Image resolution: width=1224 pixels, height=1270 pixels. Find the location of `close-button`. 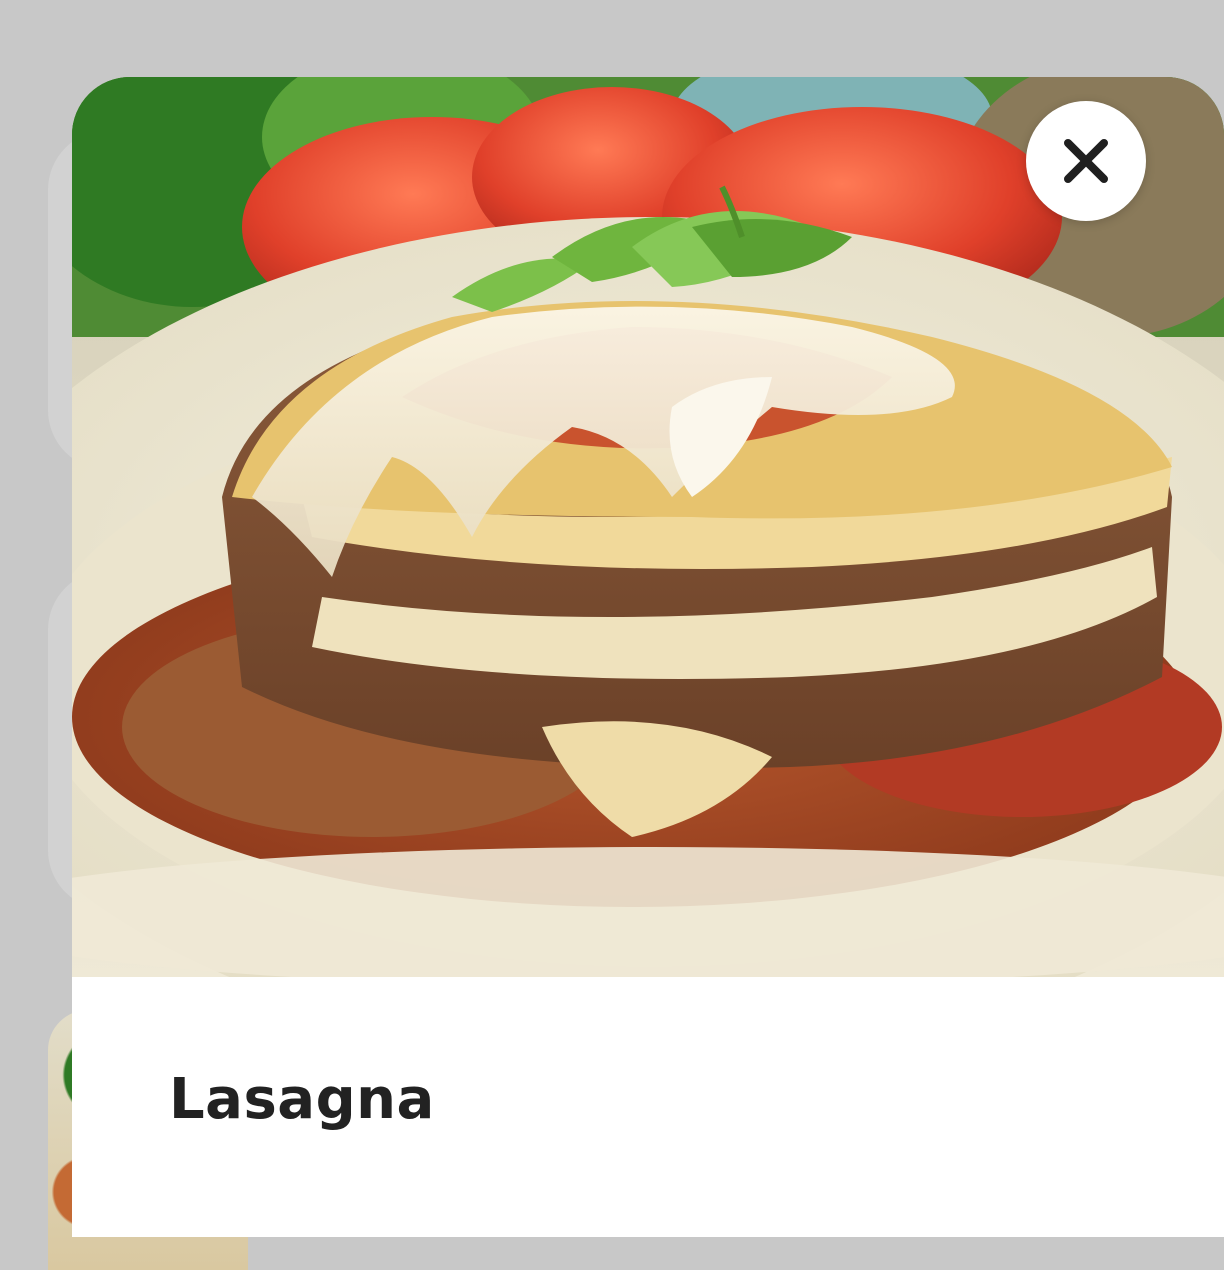

close-button is located at coordinates (1086, 161).